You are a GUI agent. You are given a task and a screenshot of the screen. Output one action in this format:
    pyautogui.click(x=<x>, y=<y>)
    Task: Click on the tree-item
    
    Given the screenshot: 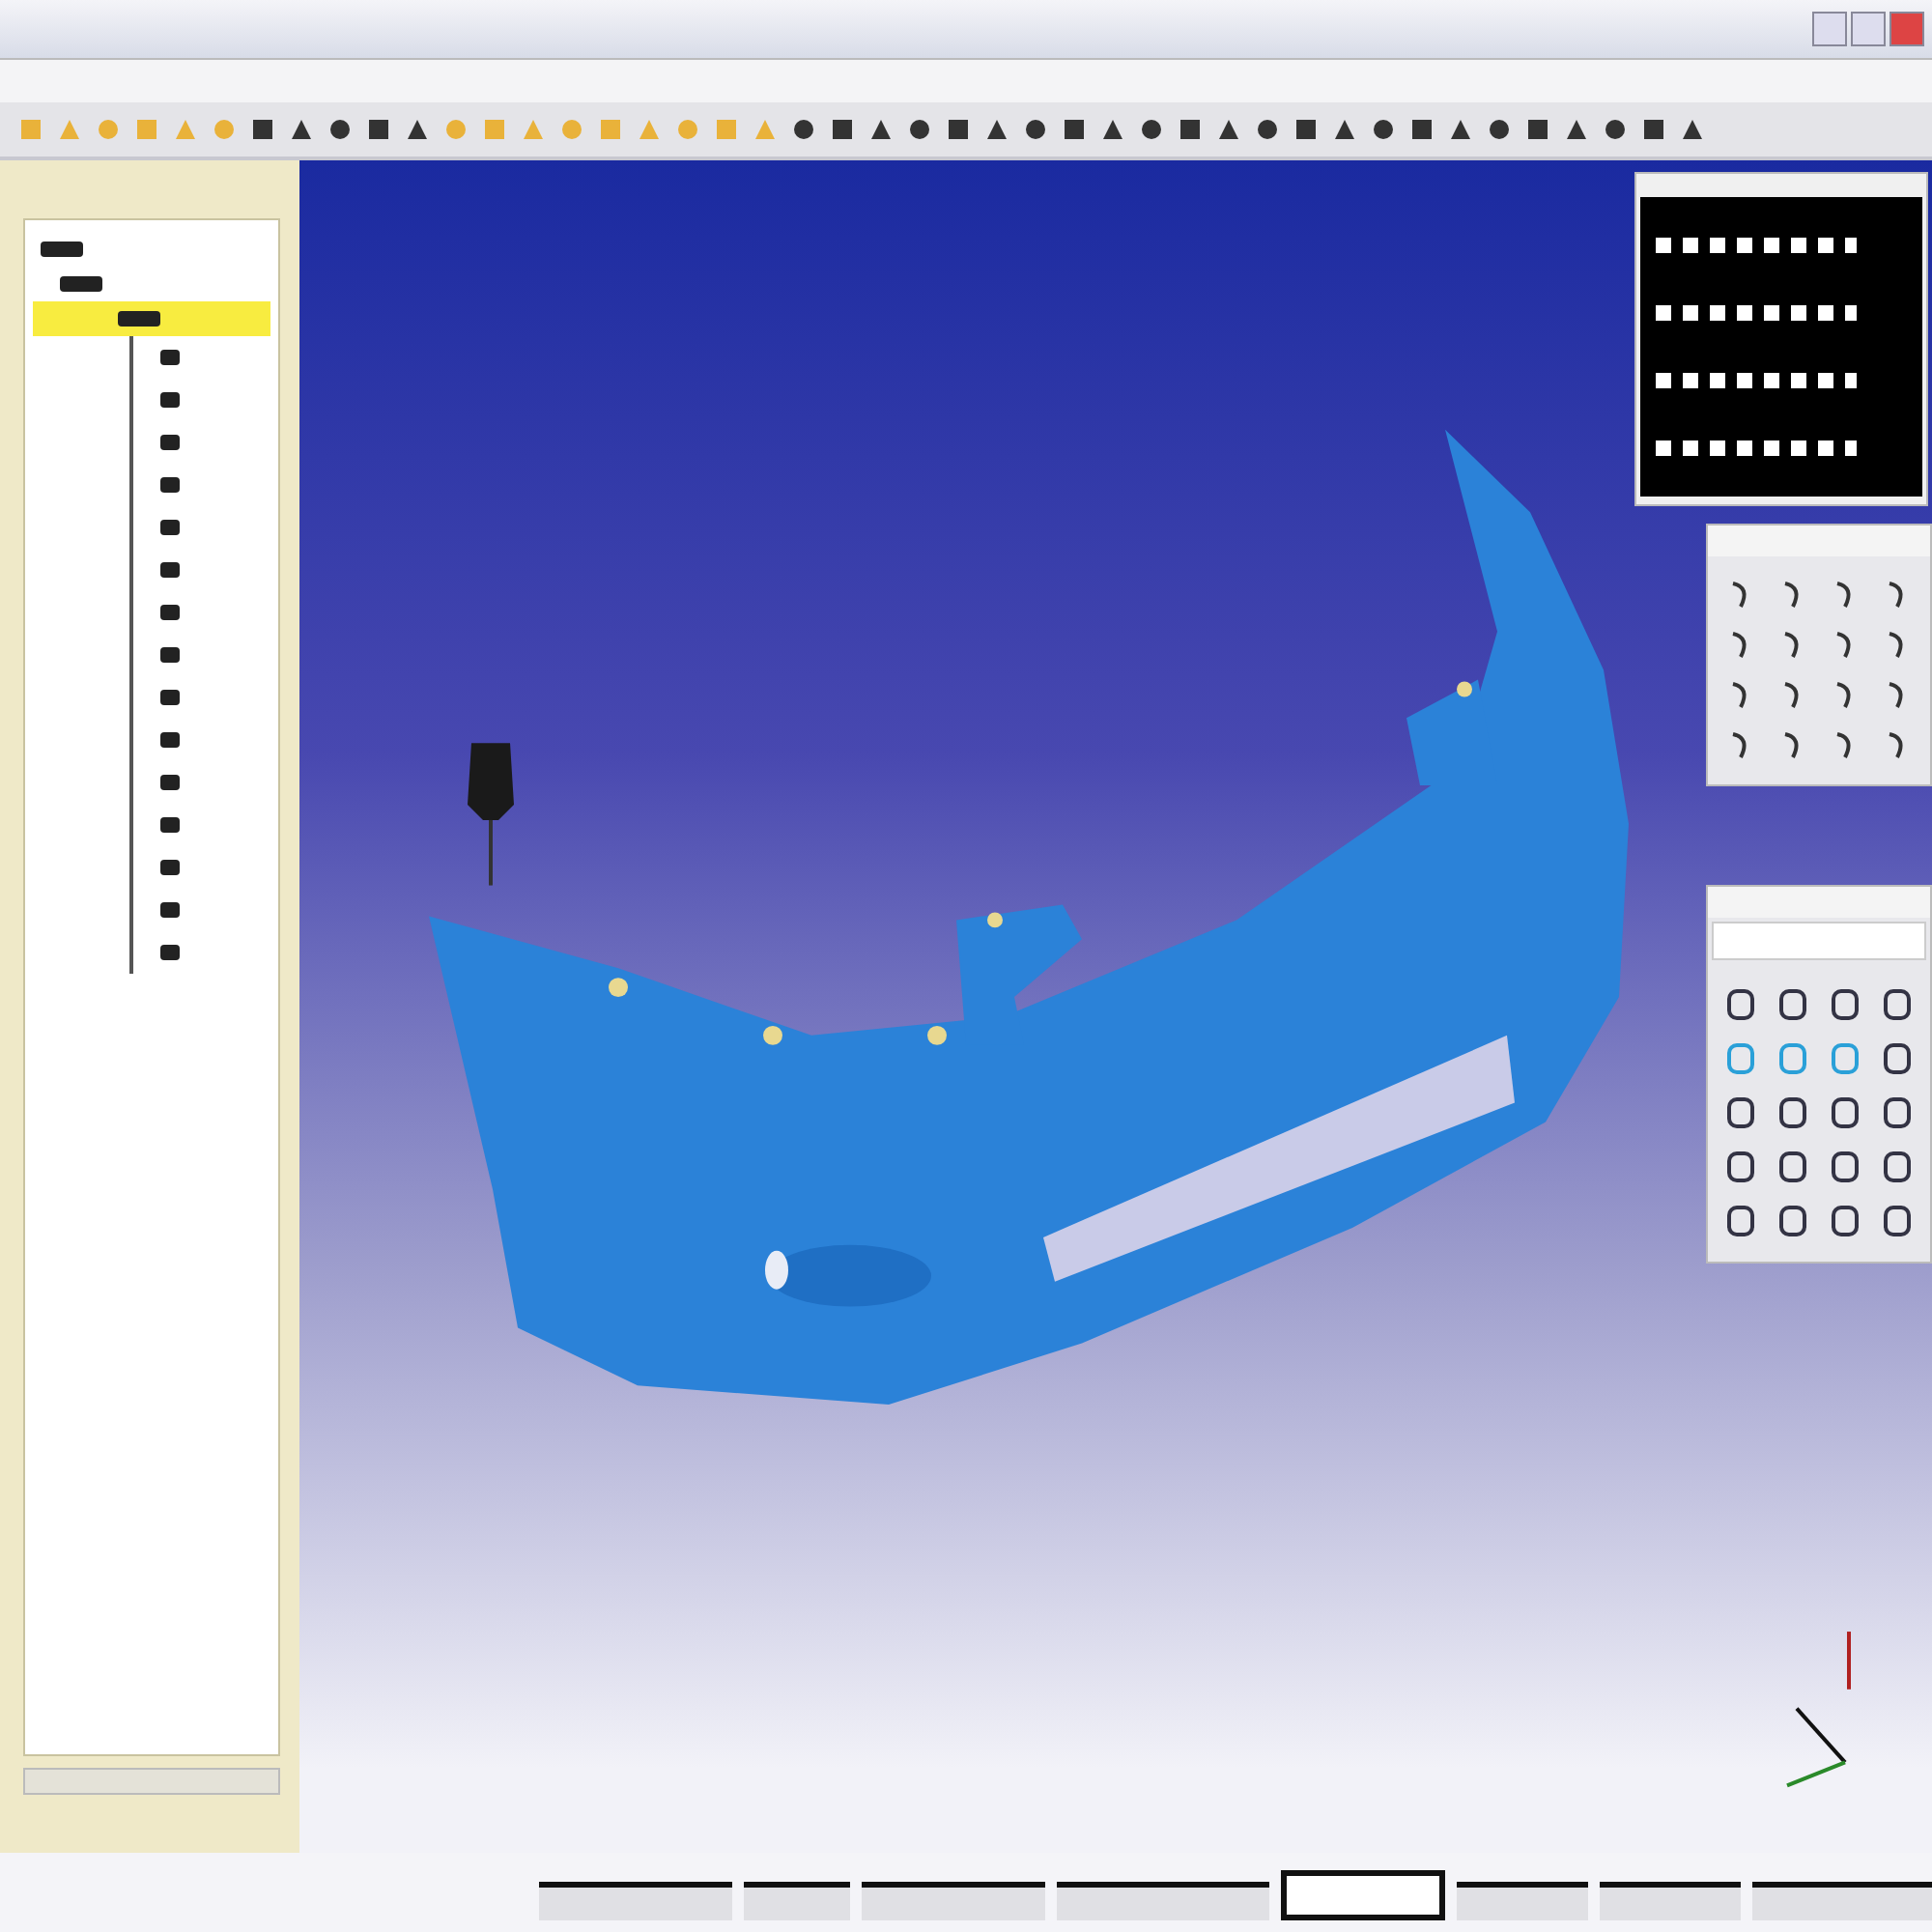 What is the action you would take?
    pyautogui.click(x=151, y=318)
    